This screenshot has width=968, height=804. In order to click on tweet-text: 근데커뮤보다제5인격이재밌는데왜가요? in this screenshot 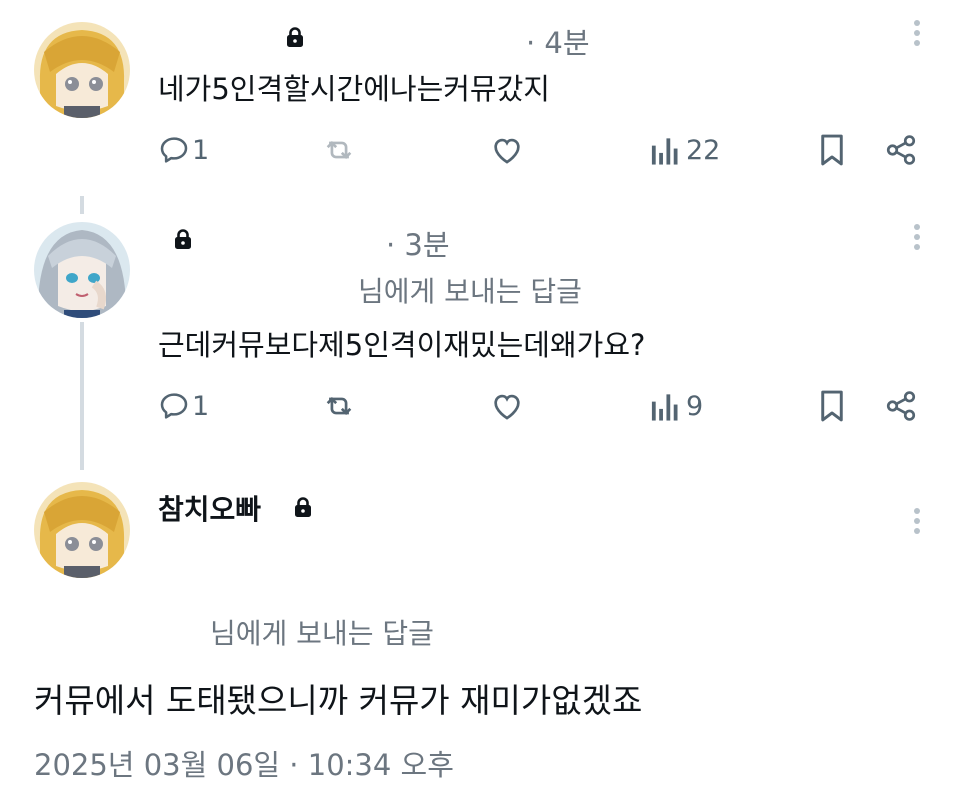, I will do `click(402, 345)`.